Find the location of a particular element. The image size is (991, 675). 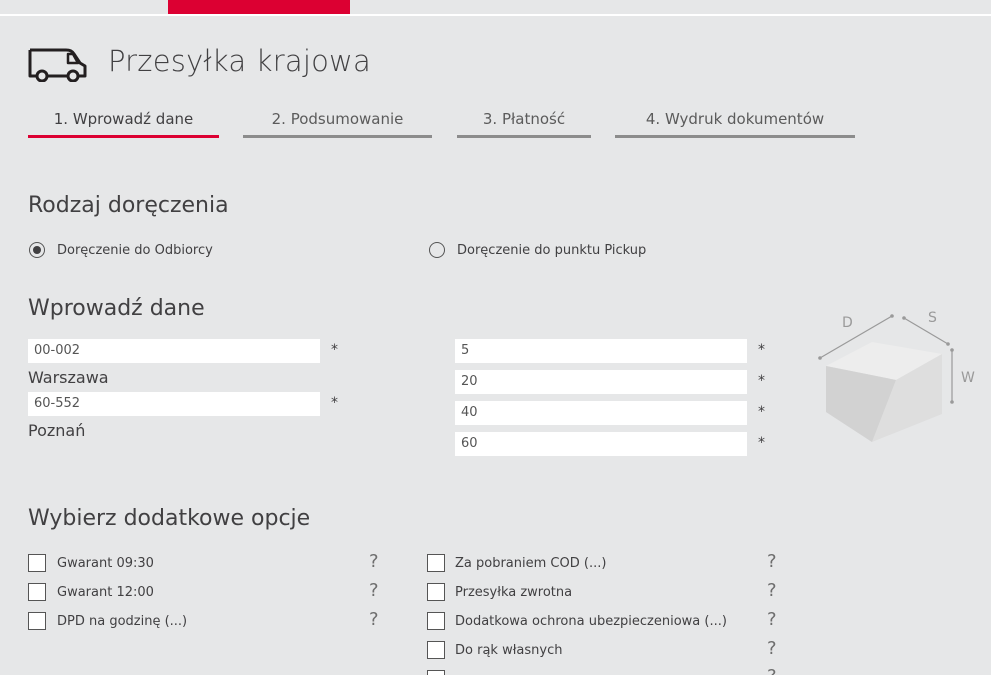

package-dimensions-icon: D S W is located at coordinates (896, 376).